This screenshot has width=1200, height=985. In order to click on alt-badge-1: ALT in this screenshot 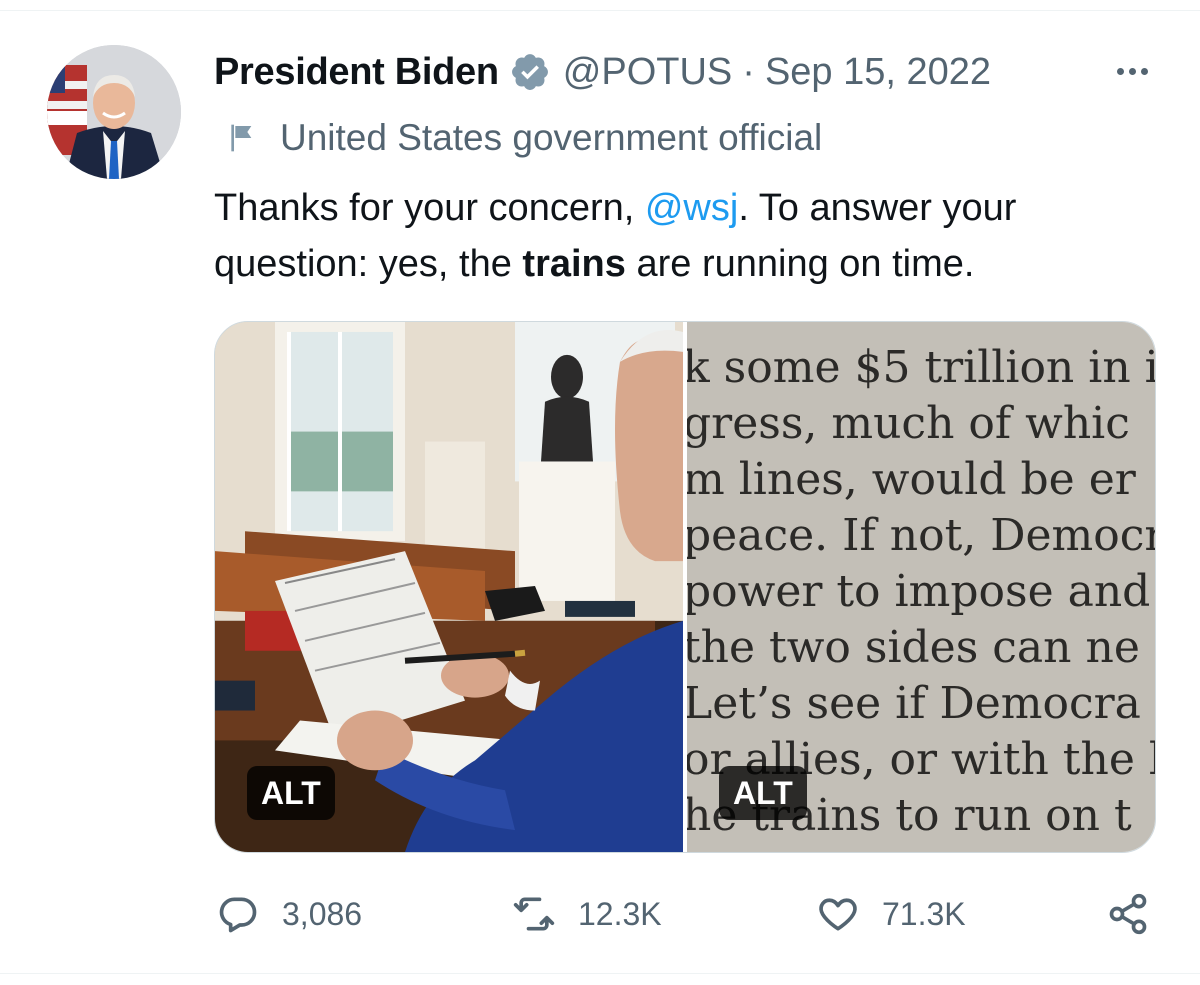, I will do `click(291, 793)`.